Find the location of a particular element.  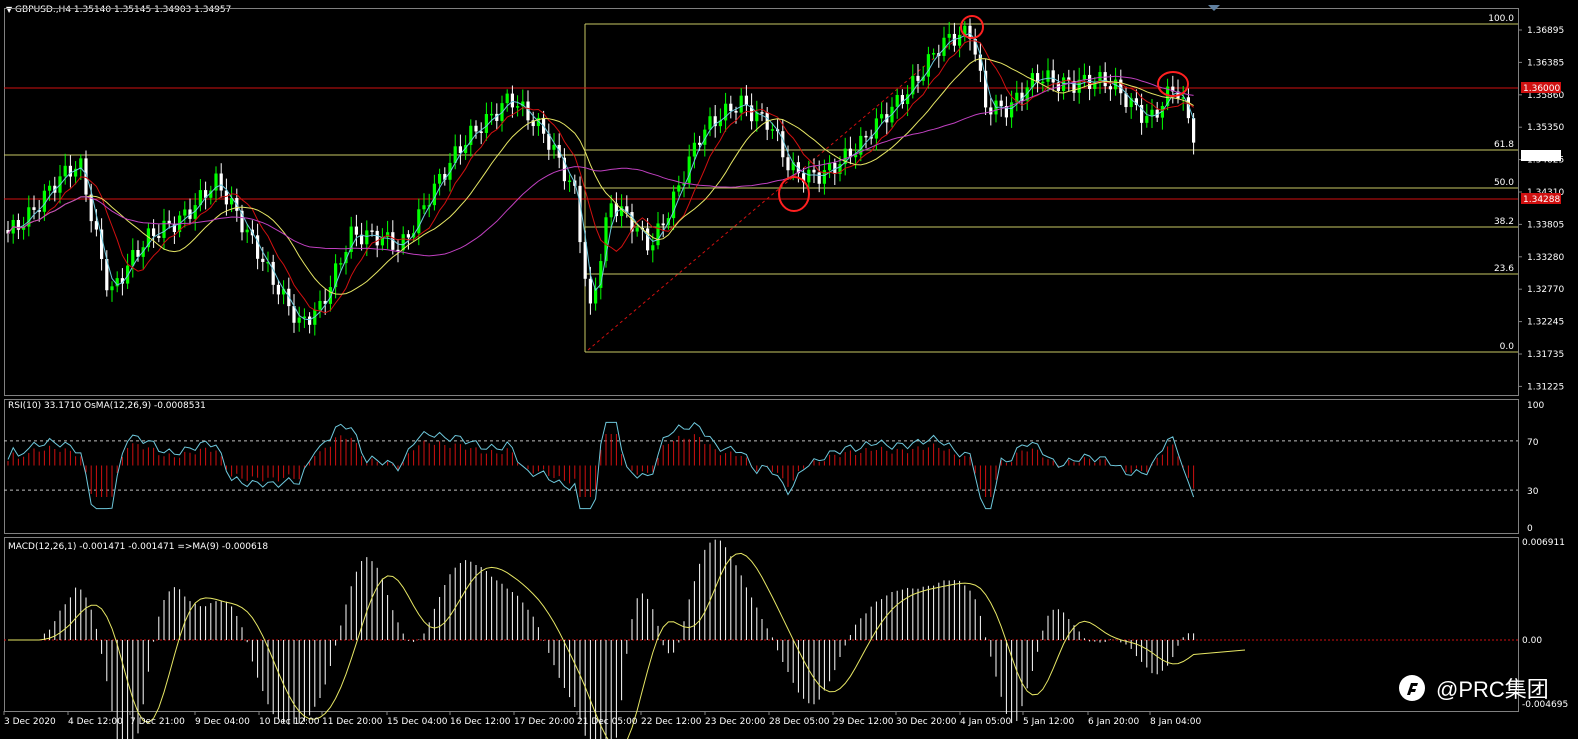

time-label: 4 Dec 12:00 is located at coordinates (95, 722).